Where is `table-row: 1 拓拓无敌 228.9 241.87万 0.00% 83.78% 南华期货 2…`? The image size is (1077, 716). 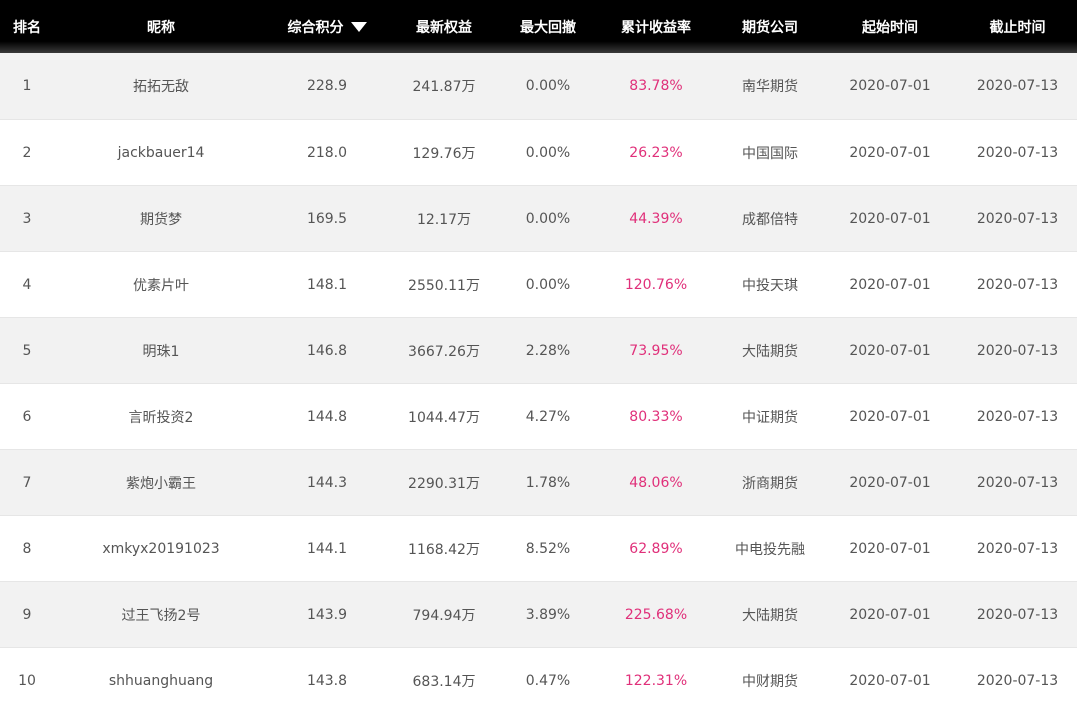
table-row: 1 拓拓无敌 228.9 241.87万 0.00% 83.78% 南华期货 2… is located at coordinates (538, 86).